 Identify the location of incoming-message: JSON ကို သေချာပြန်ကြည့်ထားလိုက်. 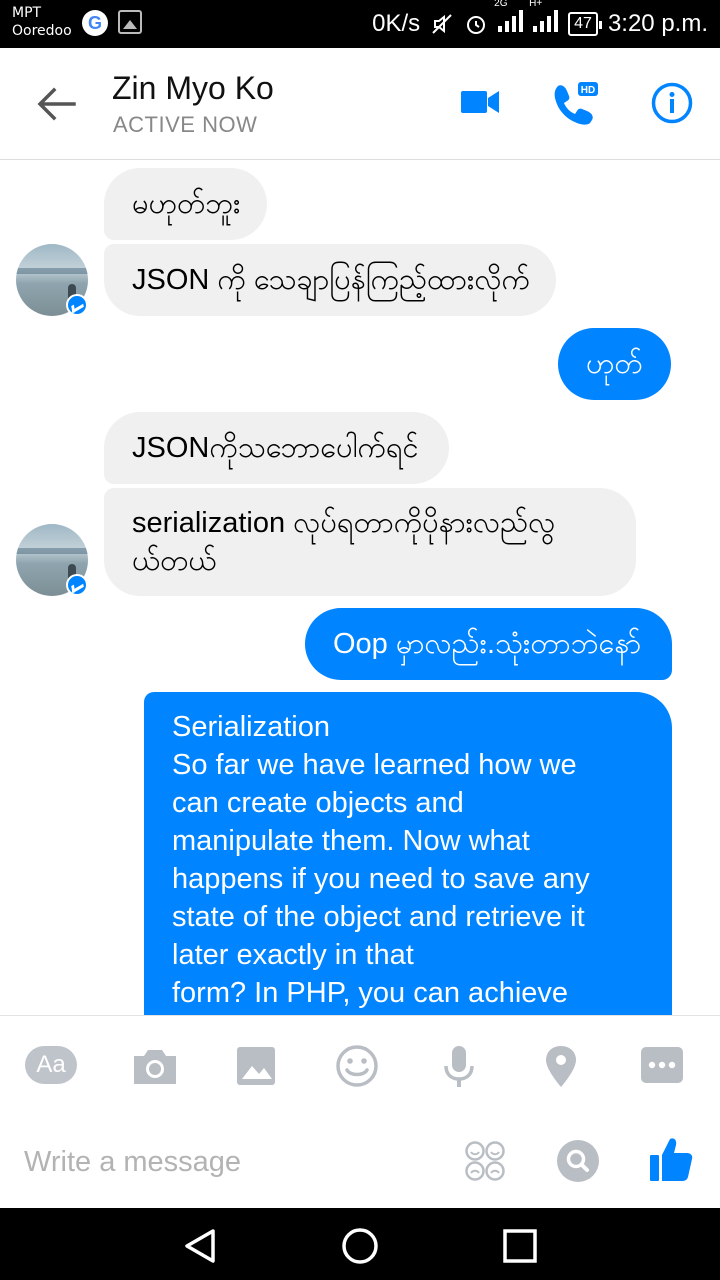
(330, 280).